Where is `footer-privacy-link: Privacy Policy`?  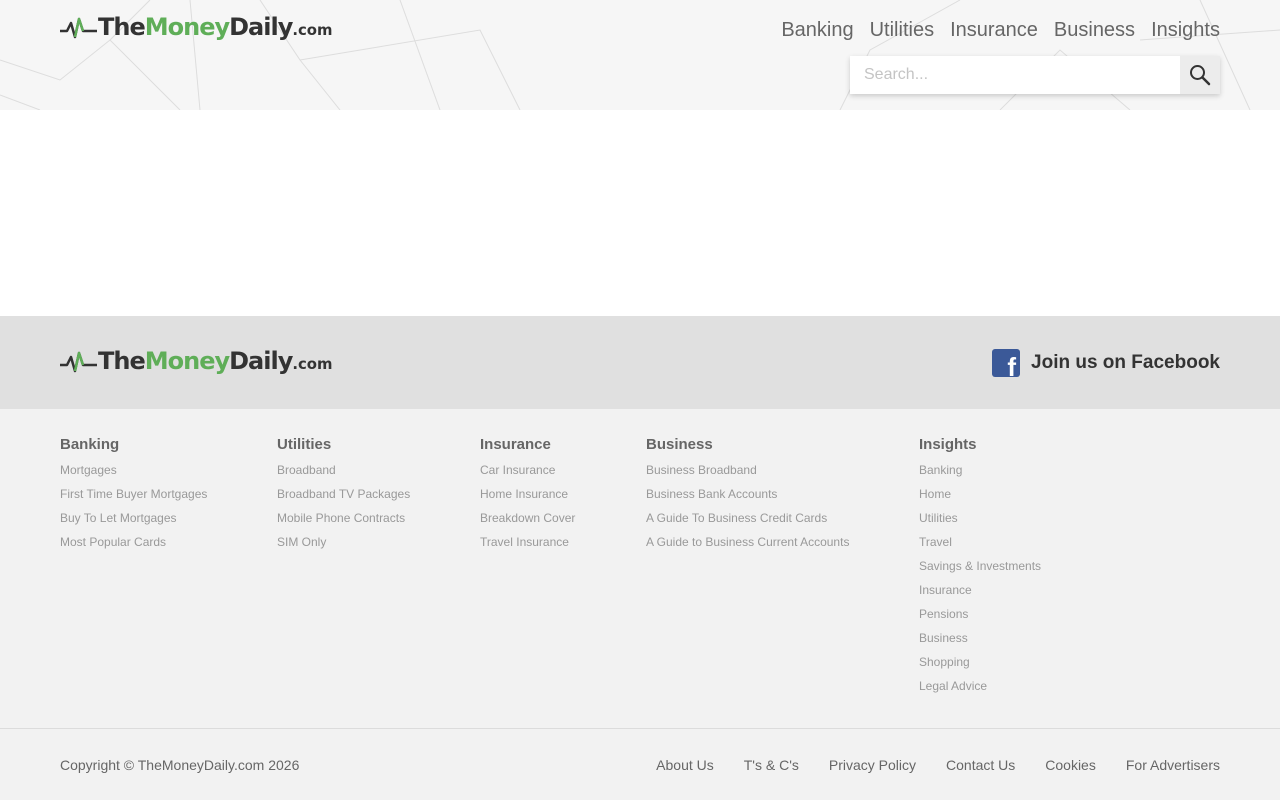
footer-privacy-link: Privacy Policy is located at coordinates (872, 765).